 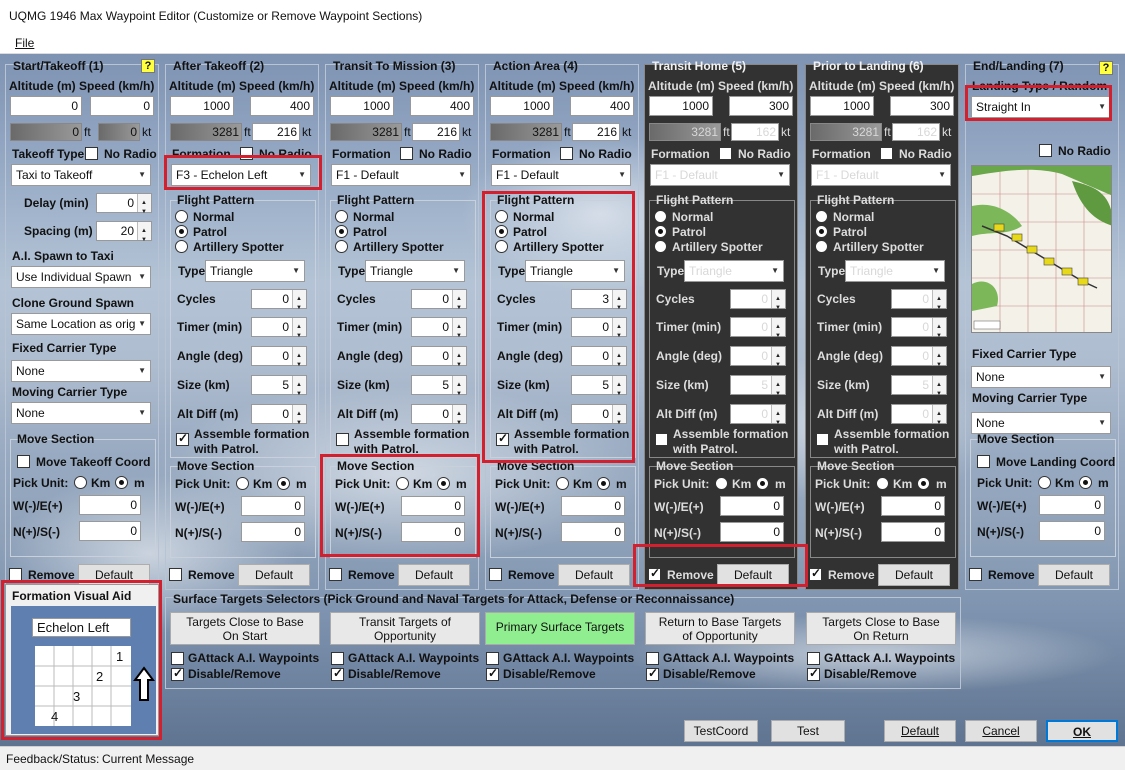 What do you see at coordinates (282, 106) in the screenshot?
I see `speed-input: 400` at bounding box center [282, 106].